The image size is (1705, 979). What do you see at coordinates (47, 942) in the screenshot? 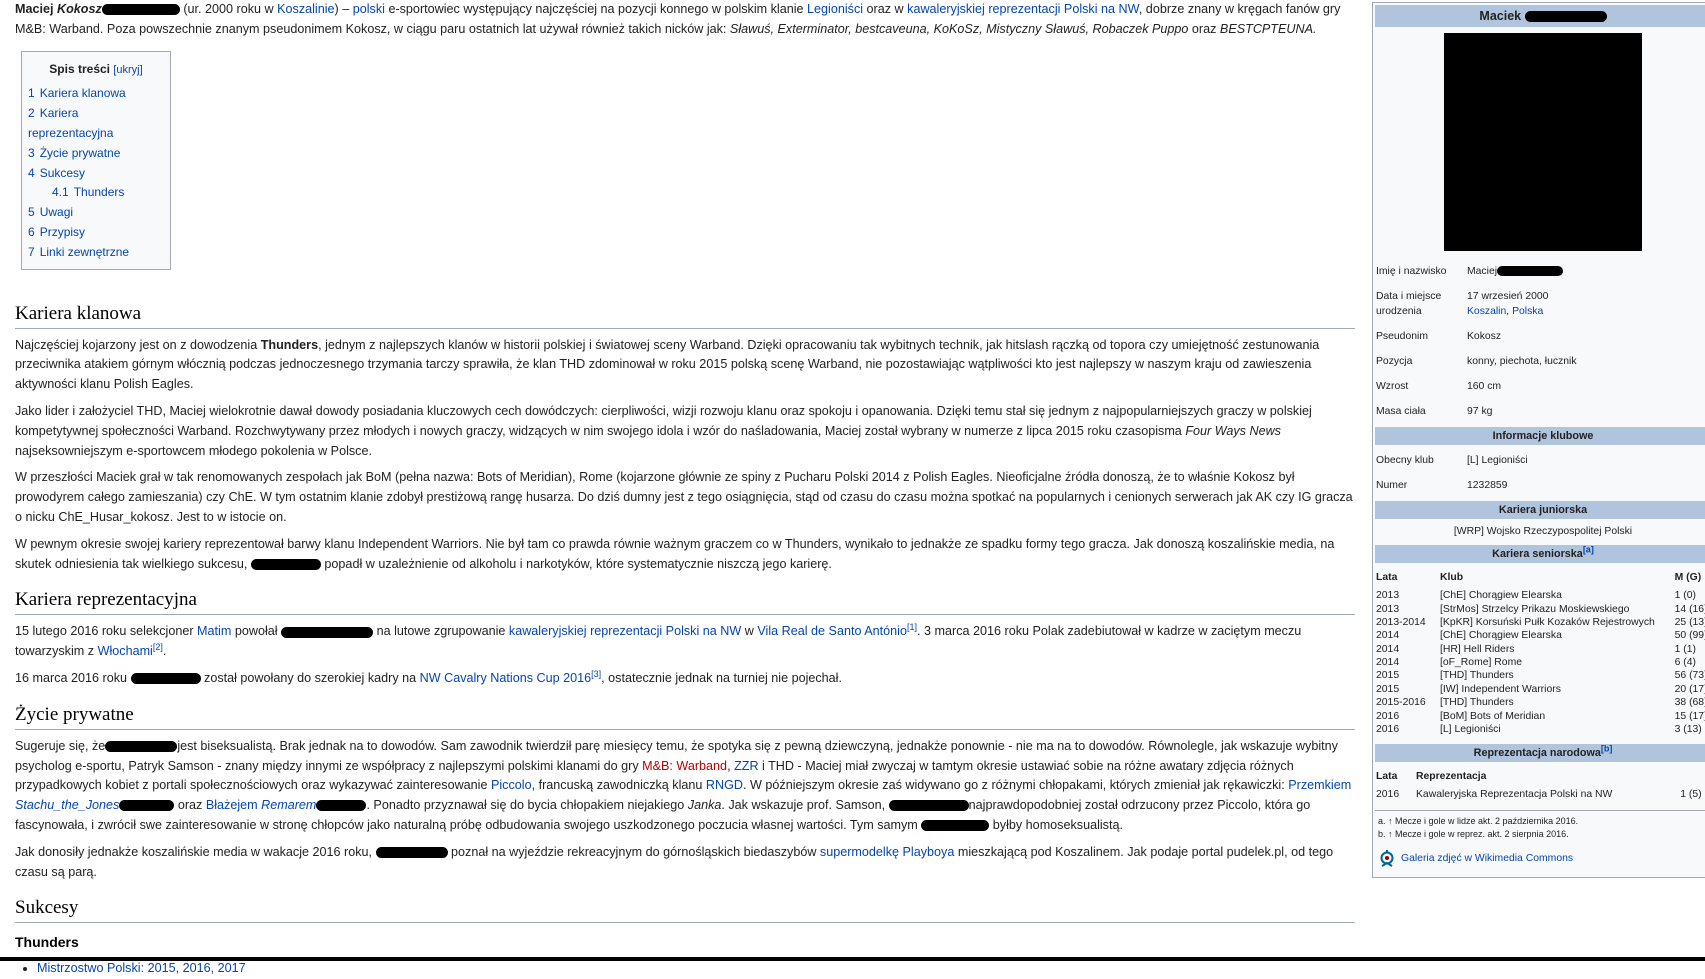
I see `heading-thunders: Thunders` at bounding box center [47, 942].